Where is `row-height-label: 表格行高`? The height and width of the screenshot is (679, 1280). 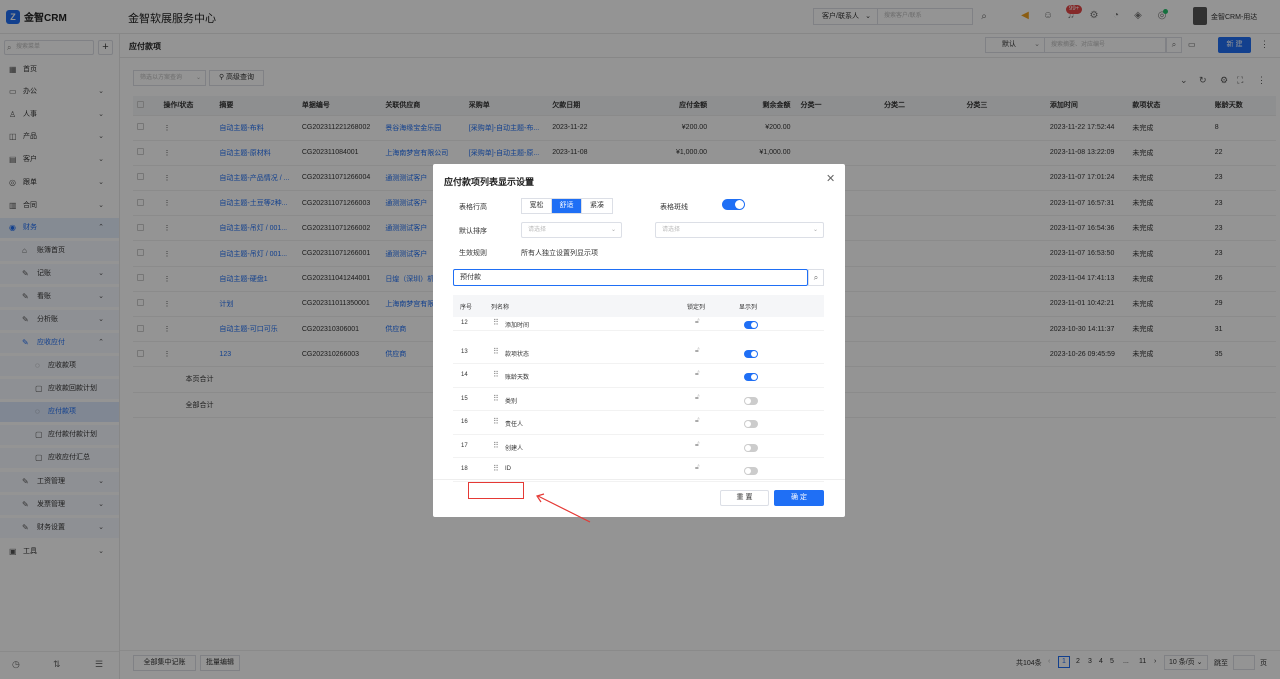 row-height-label: 表格行高 is located at coordinates (473, 207).